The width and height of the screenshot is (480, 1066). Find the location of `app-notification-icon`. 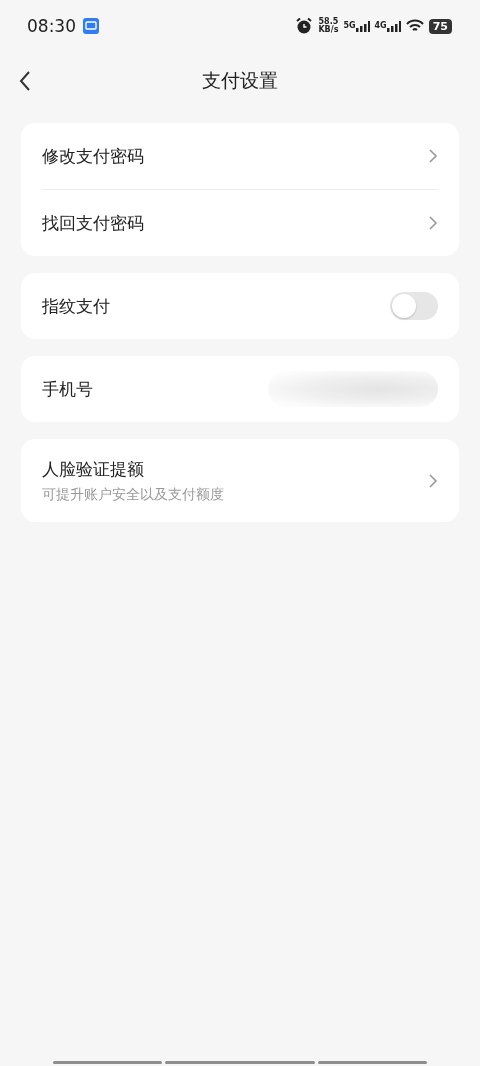

app-notification-icon is located at coordinates (91, 26).